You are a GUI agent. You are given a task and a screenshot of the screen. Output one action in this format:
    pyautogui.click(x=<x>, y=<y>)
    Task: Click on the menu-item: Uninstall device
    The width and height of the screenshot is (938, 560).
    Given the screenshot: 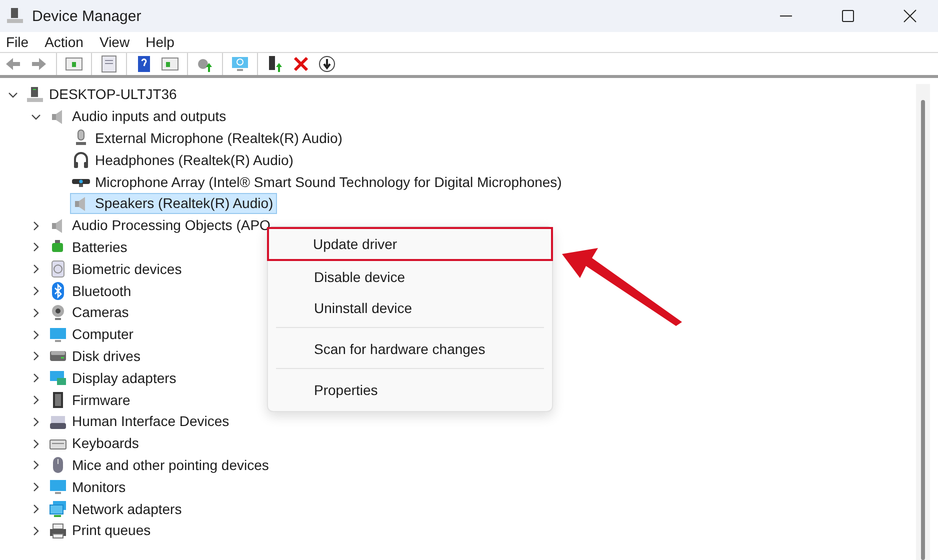 What is the action you would take?
    pyautogui.click(x=410, y=307)
    